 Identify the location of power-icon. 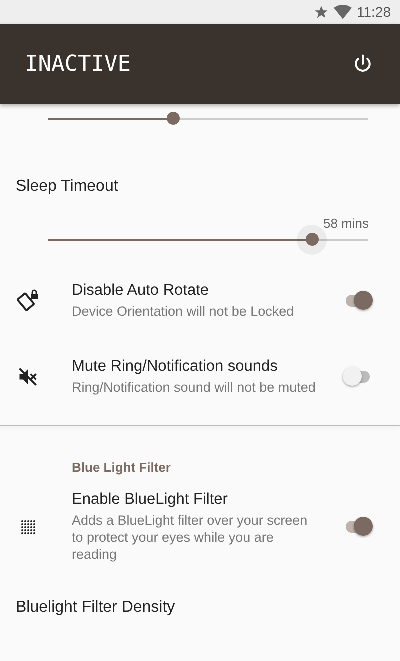
(363, 64).